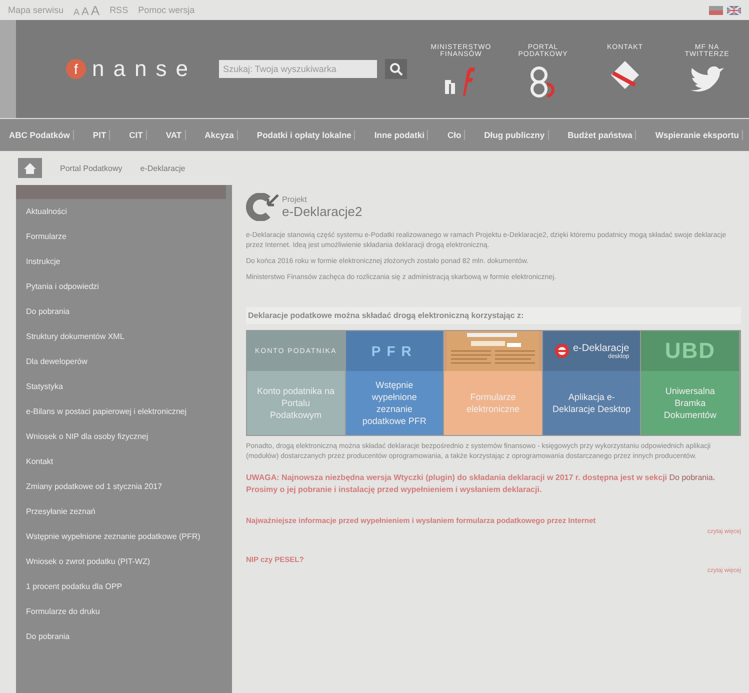 The height and width of the screenshot is (693, 749). Describe the element at coordinates (100, 135) in the screenshot. I see `menu-item: PIT` at that location.